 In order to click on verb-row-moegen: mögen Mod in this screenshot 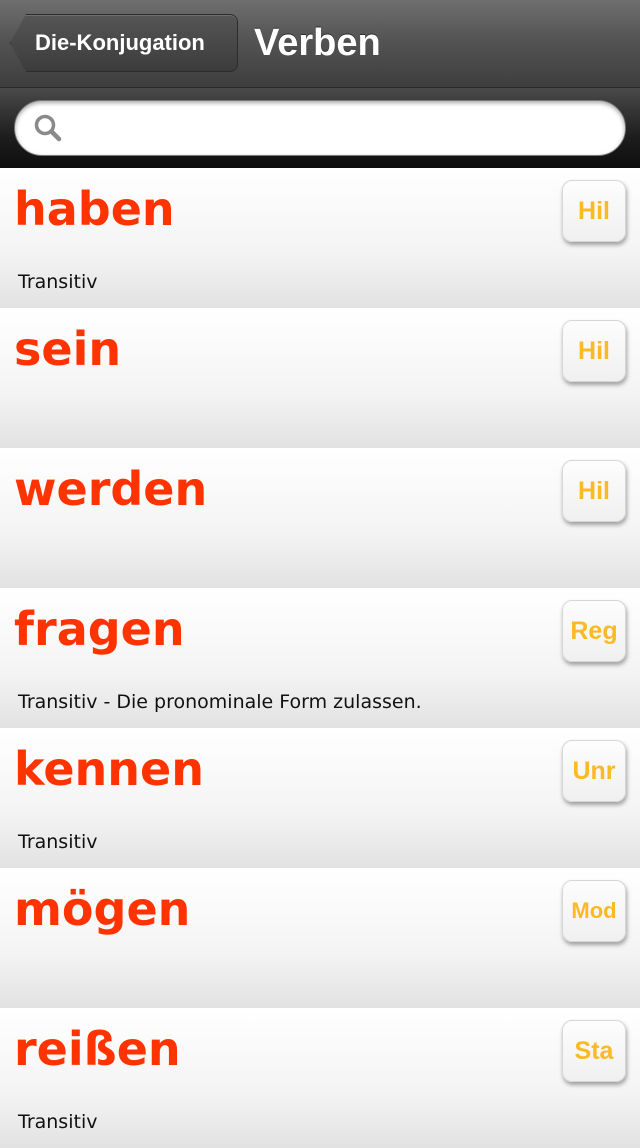, I will do `click(320, 938)`.